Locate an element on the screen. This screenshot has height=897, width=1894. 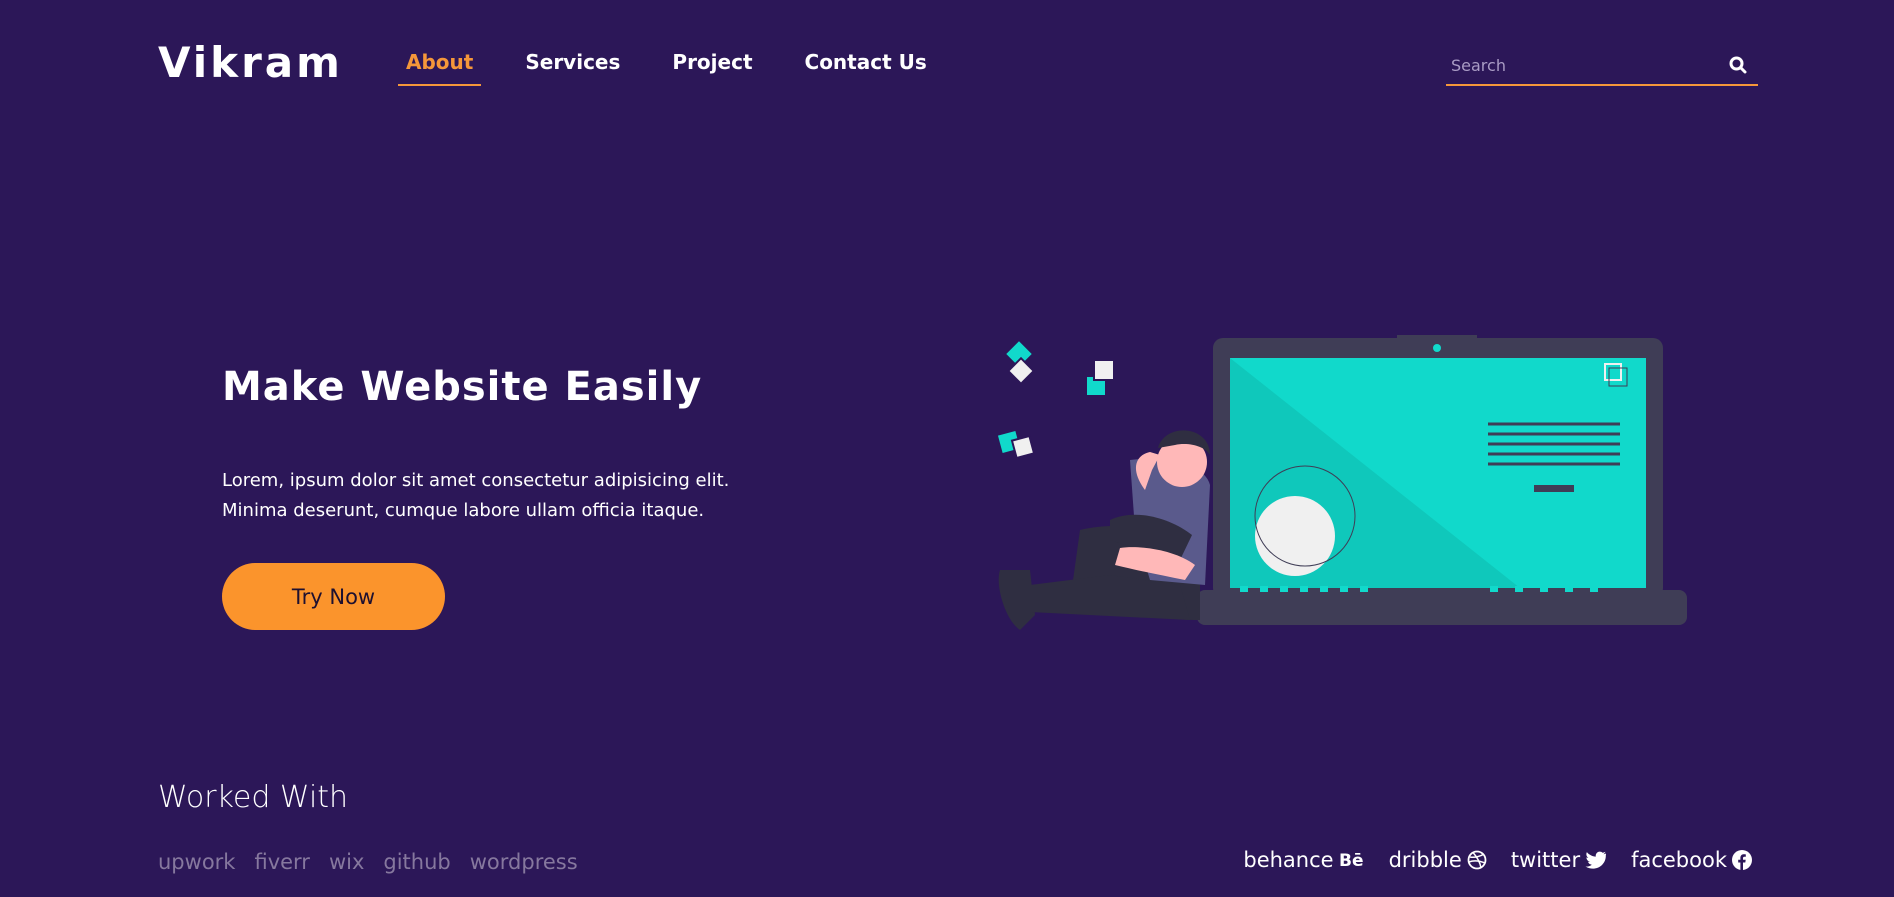
partner-wix: wix is located at coordinates (346, 862).